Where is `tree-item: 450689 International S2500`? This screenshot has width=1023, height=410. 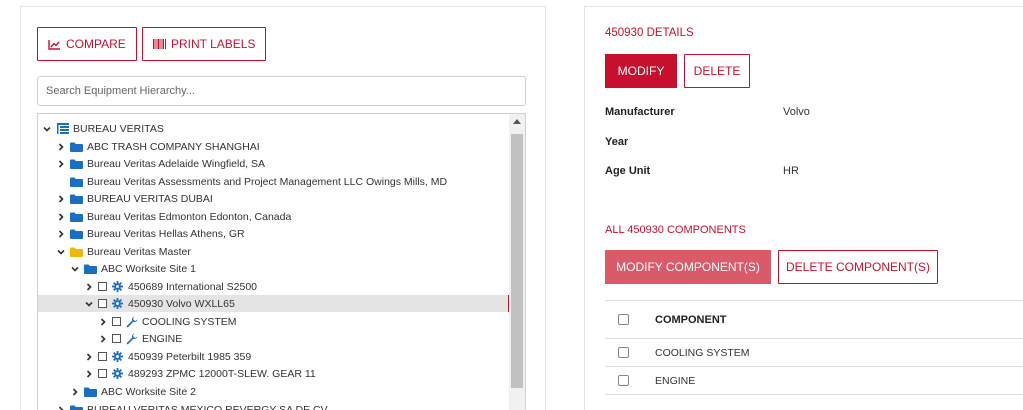 tree-item: 450689 International S2500 is located at coordinates (274, 286).